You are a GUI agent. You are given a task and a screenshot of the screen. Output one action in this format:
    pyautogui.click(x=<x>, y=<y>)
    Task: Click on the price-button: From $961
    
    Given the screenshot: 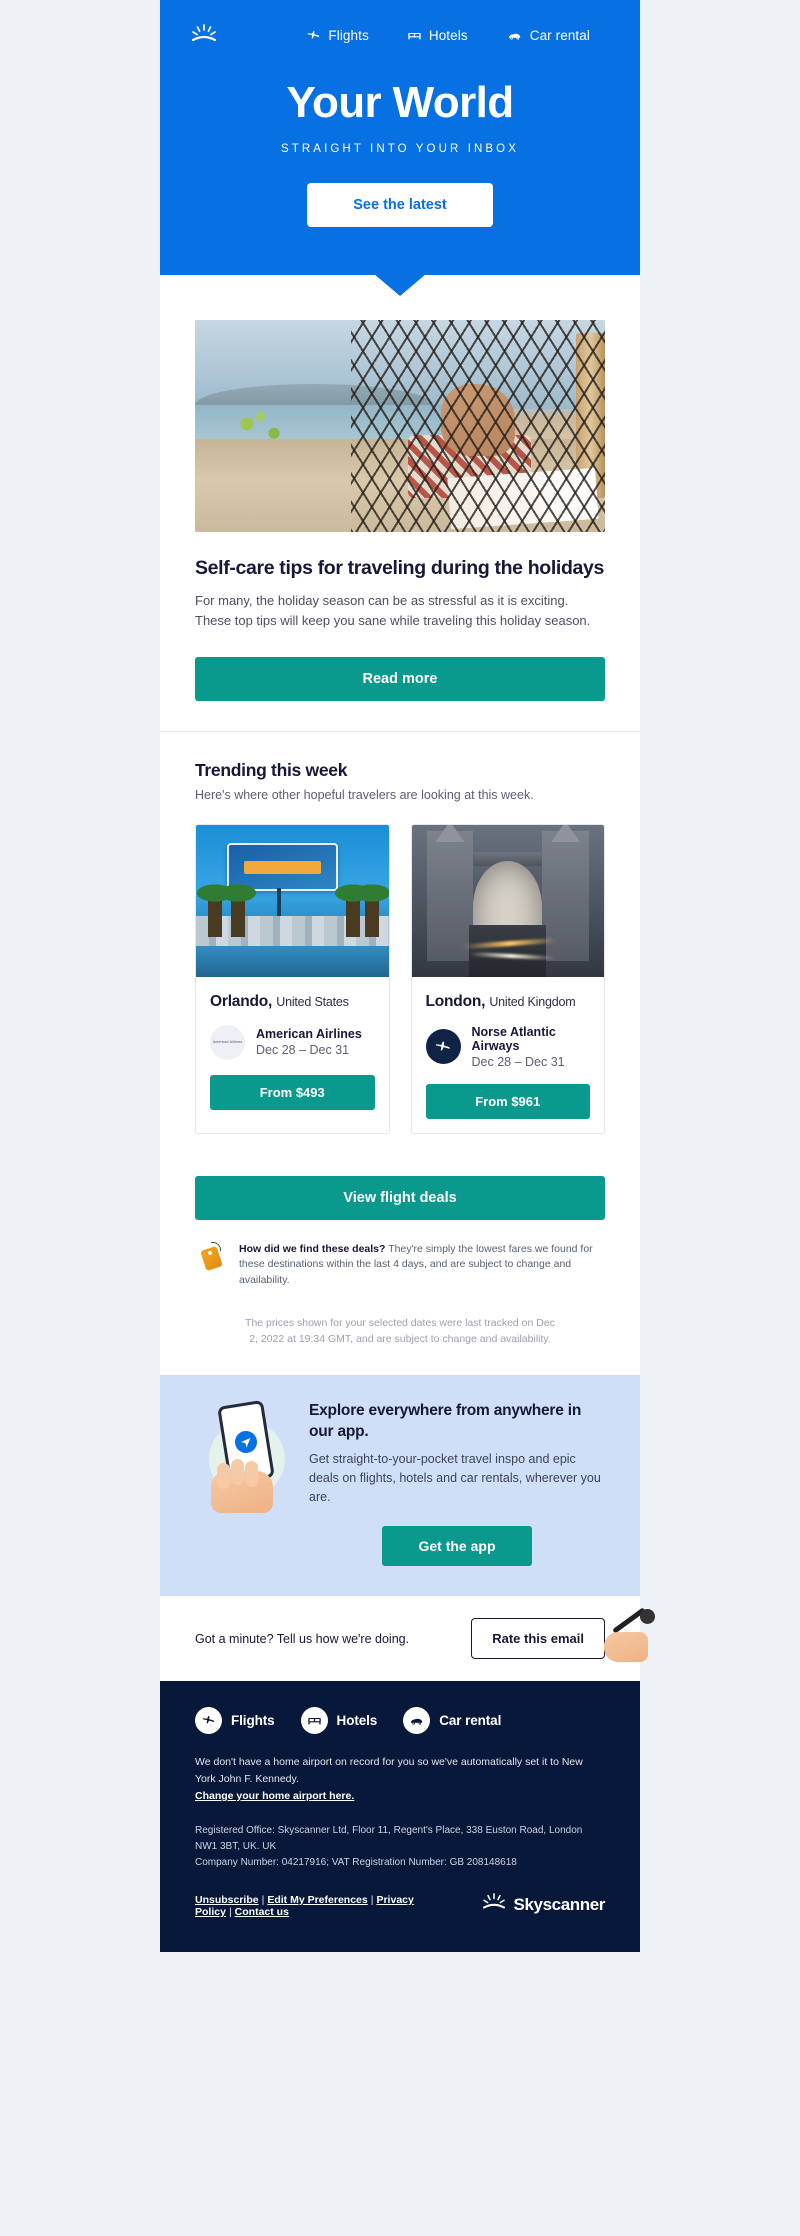 What is the action you would take?
    pyautogui.click(x=507, y=1101)
    